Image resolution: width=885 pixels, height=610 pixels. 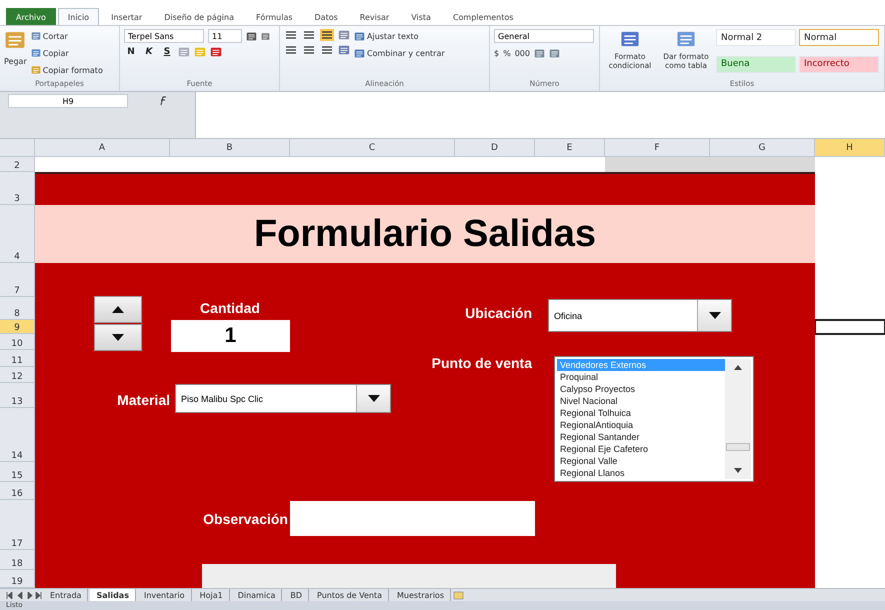 What do you see at coordinates (498, 313) in the screenshot?
I see `location-label: Ubicación` at bounding box center [498, 313].